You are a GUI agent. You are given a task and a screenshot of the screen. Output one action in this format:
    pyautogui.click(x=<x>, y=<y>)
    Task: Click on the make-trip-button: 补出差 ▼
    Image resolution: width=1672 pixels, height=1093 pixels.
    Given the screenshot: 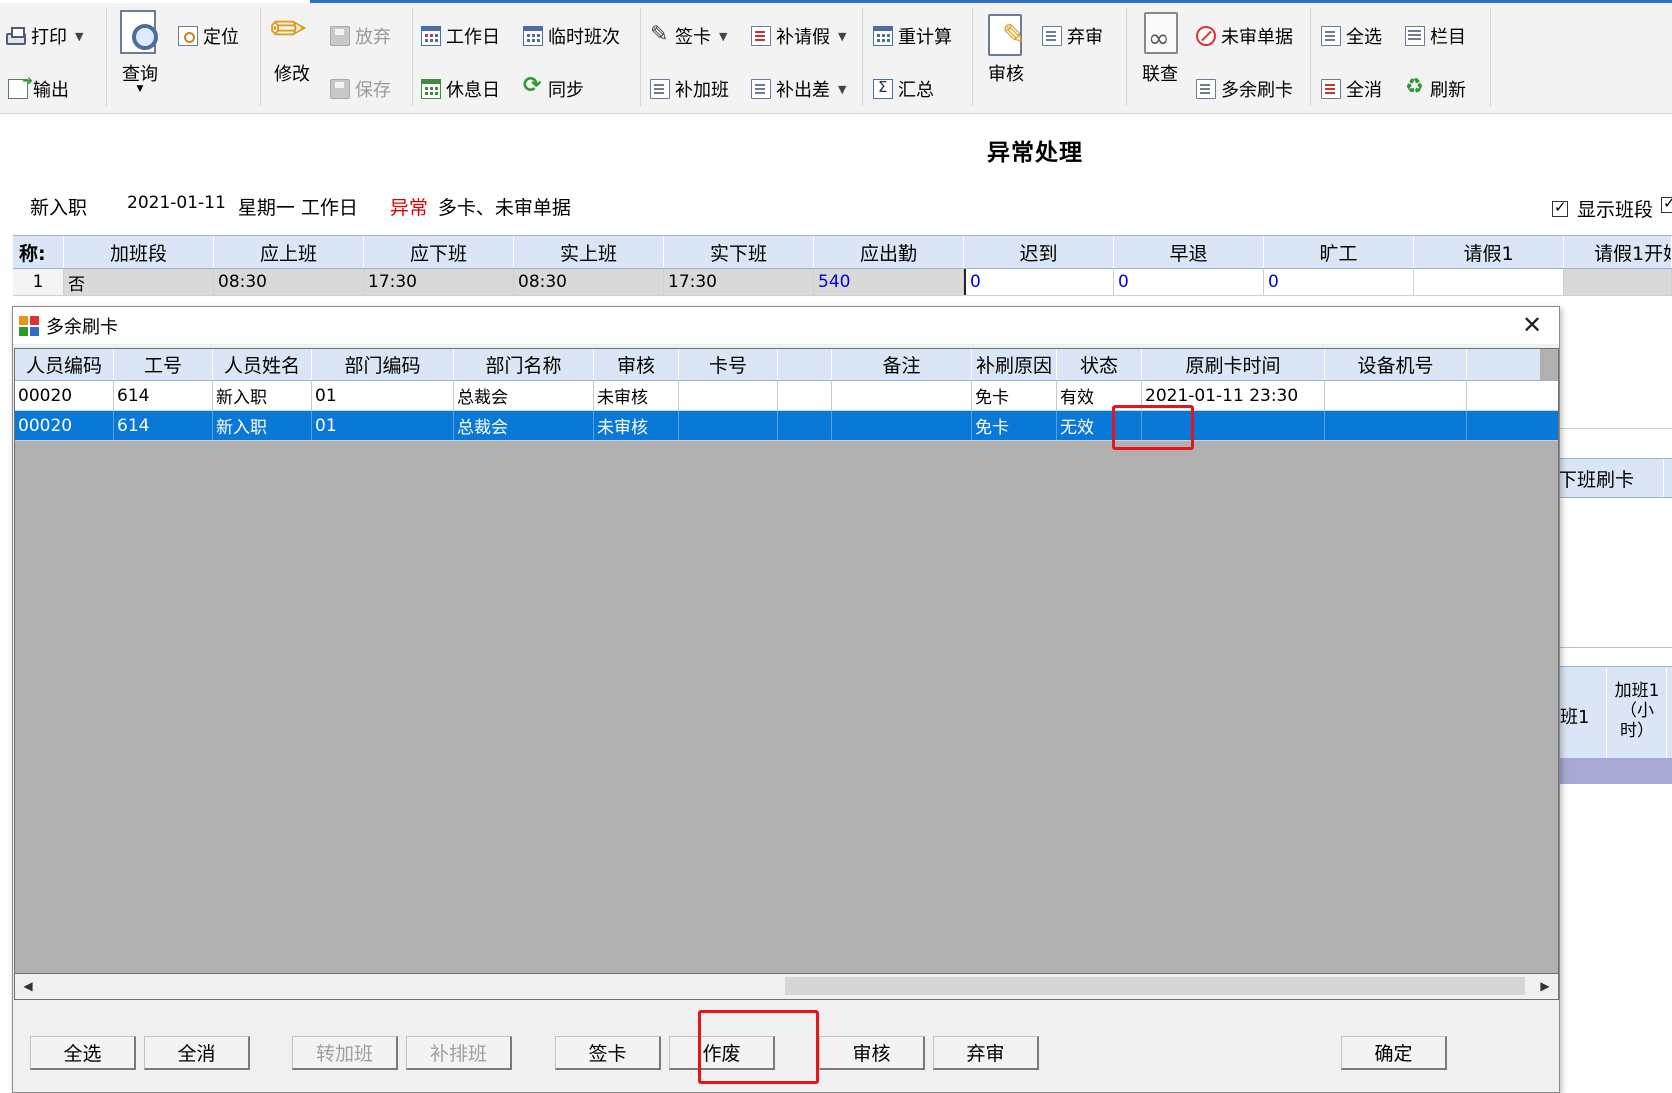 What is the action you would take?
    pyautogui.click(x=798, y=89)
    